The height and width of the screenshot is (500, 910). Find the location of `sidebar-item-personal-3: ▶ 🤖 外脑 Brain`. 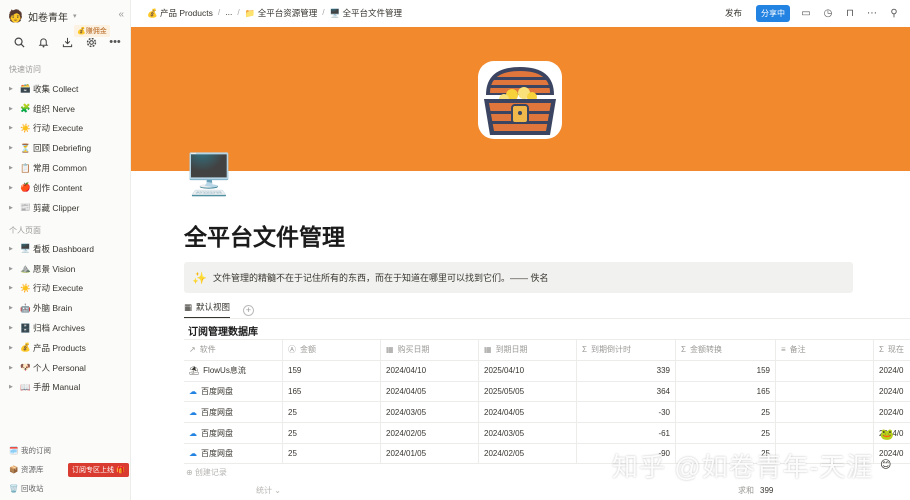

sidebar-item-personal-3: ▶ 🤖 外脑 Brain is located at coordinates (65, 308).